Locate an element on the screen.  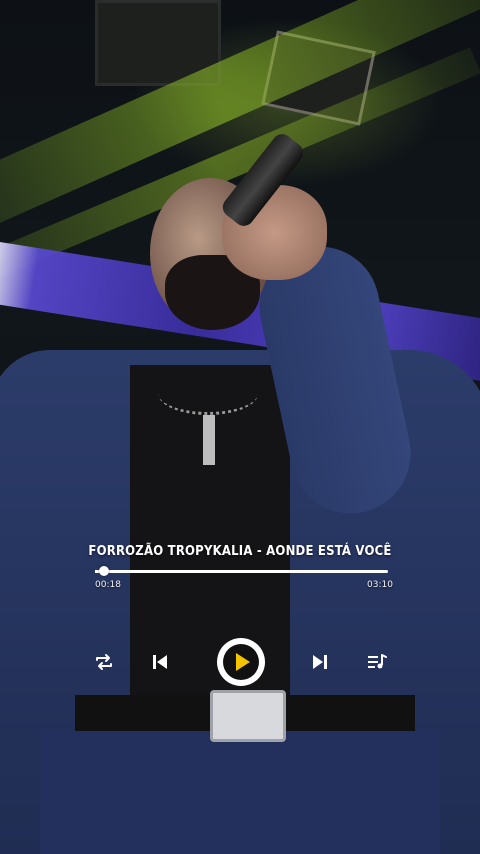
play-button is located at coordinates (241, 662).